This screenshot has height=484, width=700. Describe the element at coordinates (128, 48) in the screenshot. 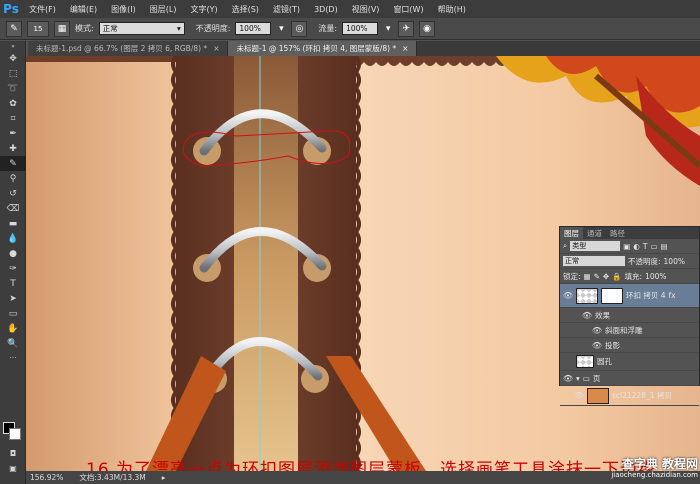

I see `tab-document-1: 未标题-1.psd @ 66.7% (图层 2 拷贝 6, RGB/8) * ×` at that location.